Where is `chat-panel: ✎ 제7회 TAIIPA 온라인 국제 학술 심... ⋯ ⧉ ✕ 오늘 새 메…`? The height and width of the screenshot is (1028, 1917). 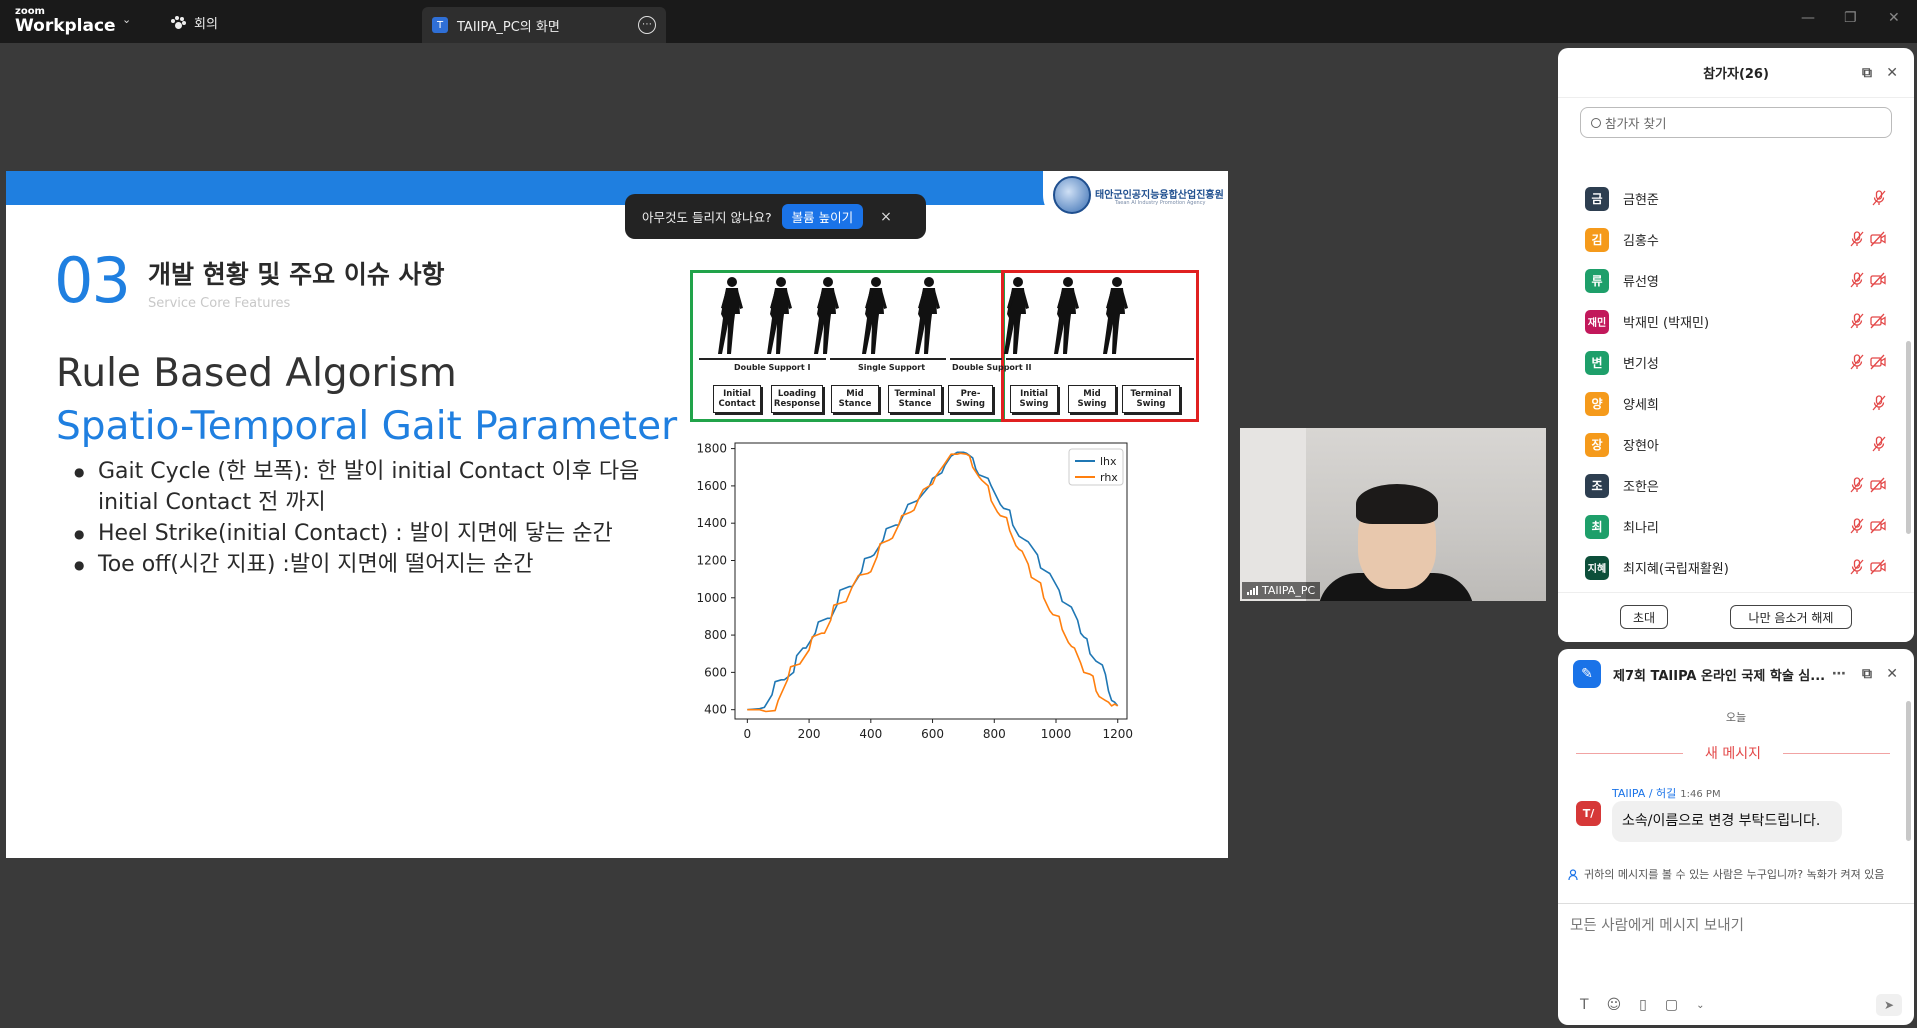
chat-panel: ✎ 제7회 TAIIPA 온라인 국제 학술 심... ⋯ ⧉ ✕ 오늘 새 메… is located at coordinates (1736, 837).